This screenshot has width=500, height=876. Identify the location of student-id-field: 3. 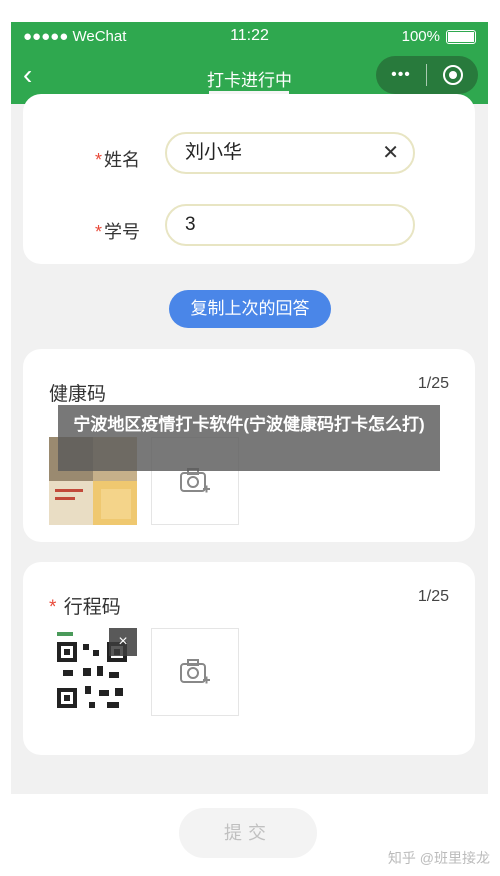
(290, 225).